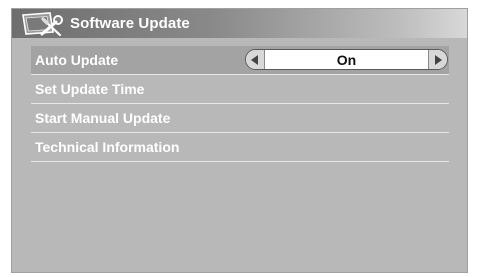 This screenshot has height=277, width=480. What do you see at coordinates (240, 118) in the screenshot?
I see `menu-item-start-manual-update: Start Manual Update` at bounding box center [240, 118].